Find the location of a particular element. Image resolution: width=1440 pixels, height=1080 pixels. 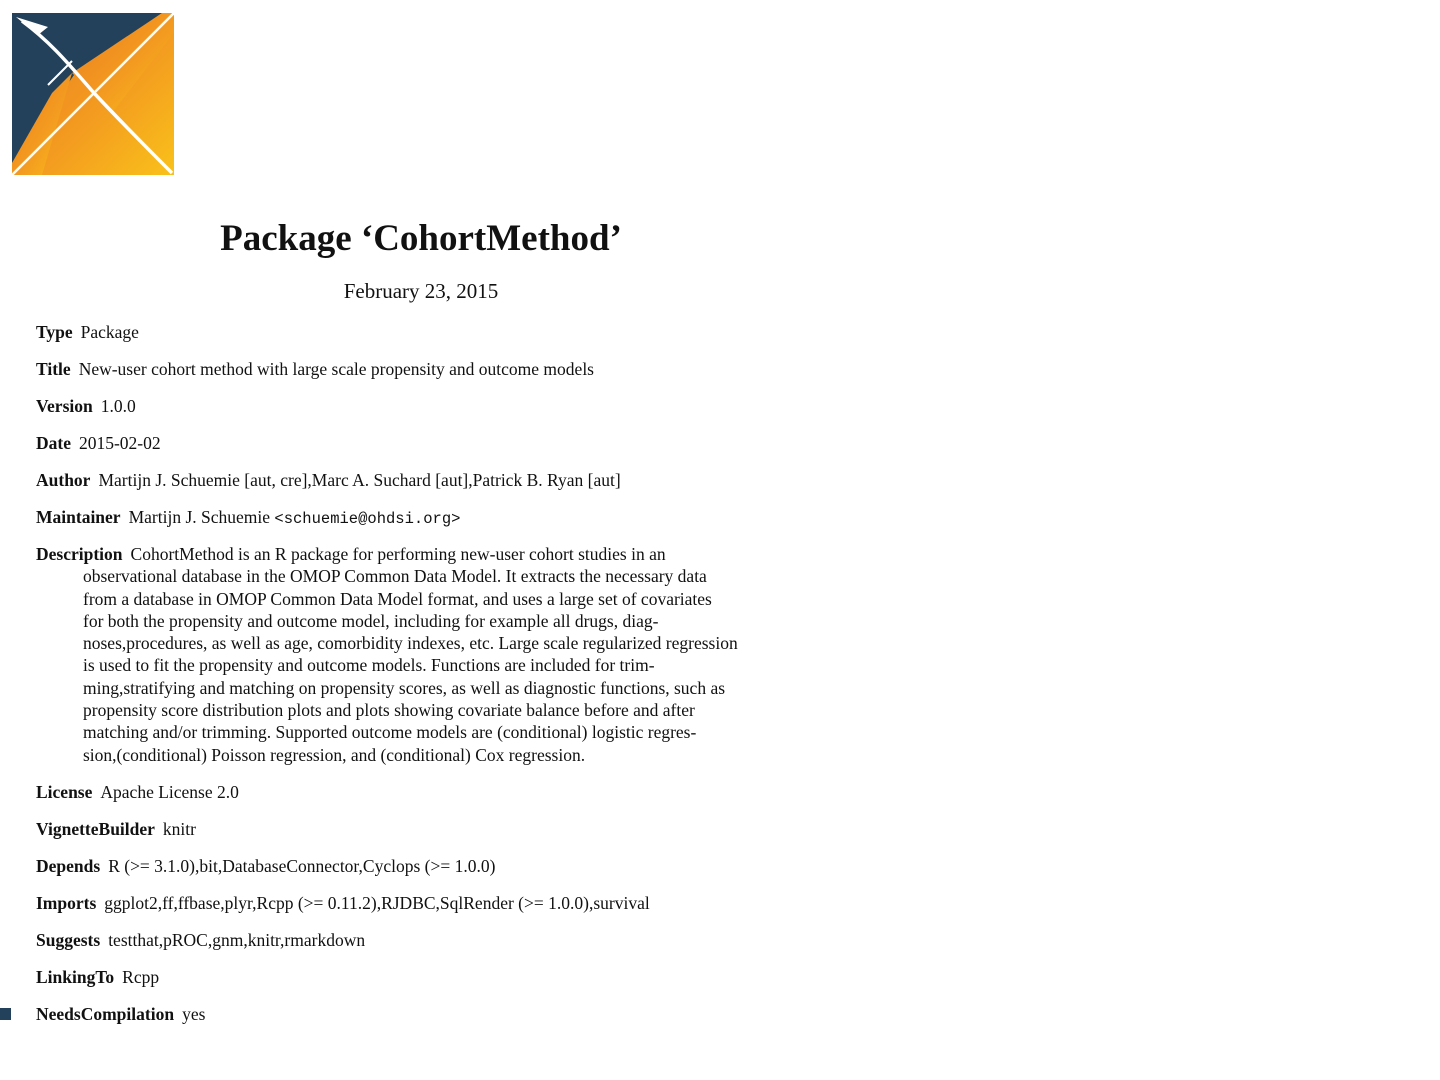

field-license: License Apache License 2.0 is located at coordinates (416, 792).